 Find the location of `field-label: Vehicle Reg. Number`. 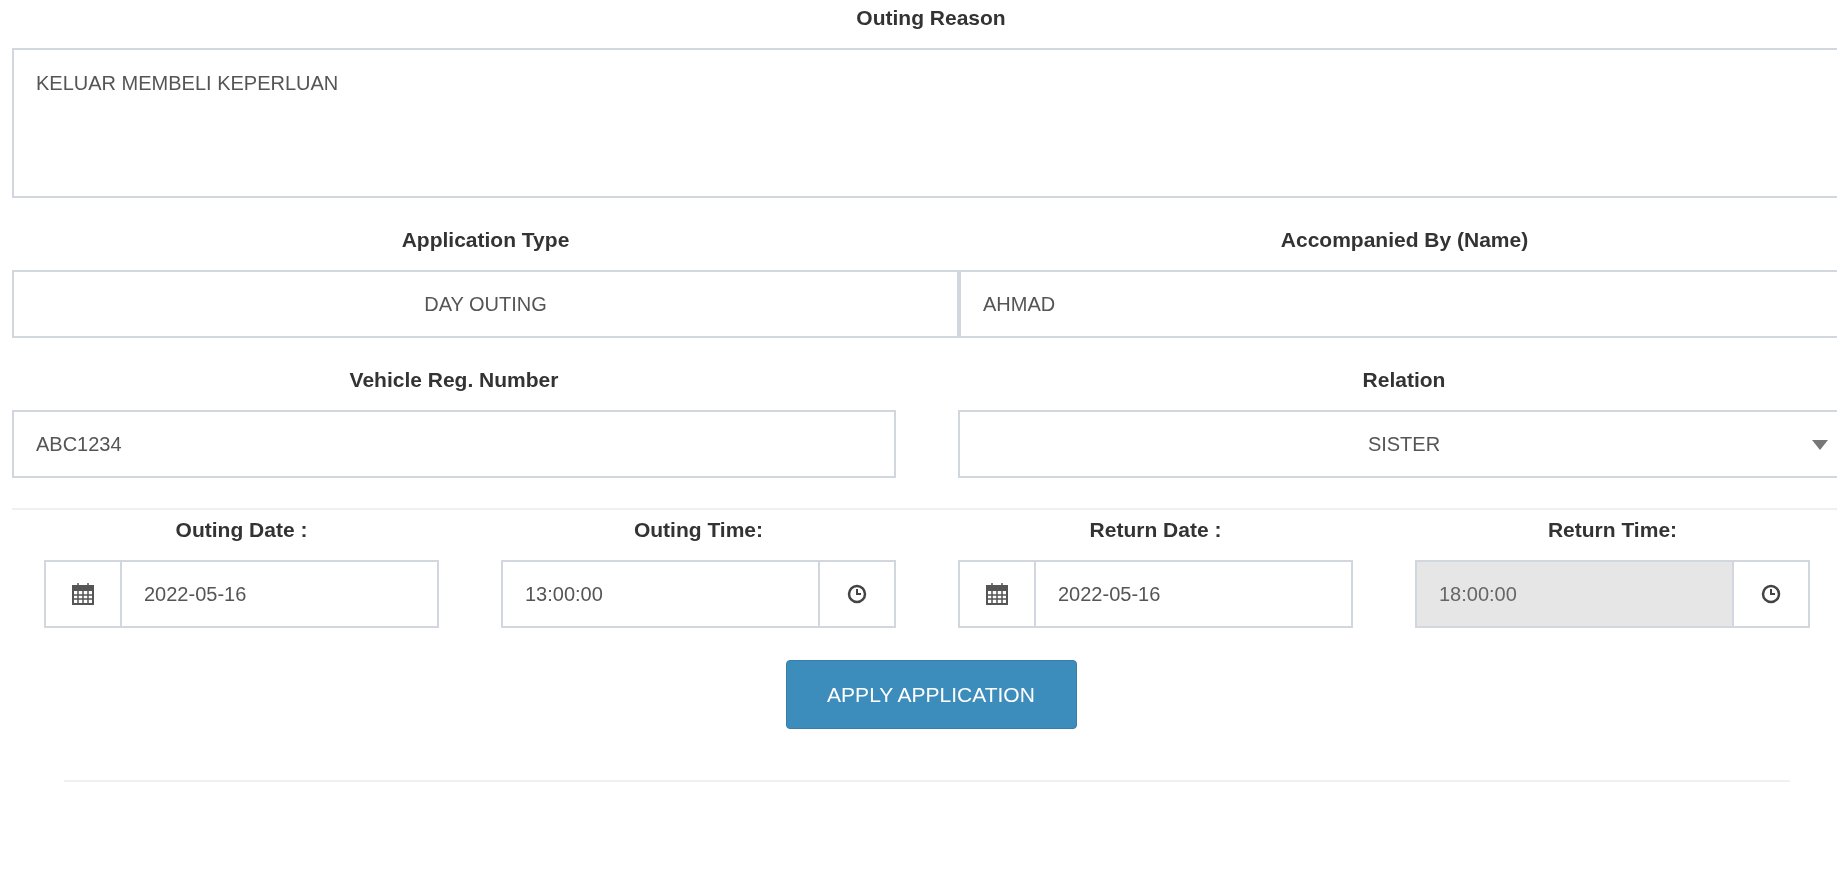

field-label: Vehicle Reg. Number is located at coordinates (454, 380).